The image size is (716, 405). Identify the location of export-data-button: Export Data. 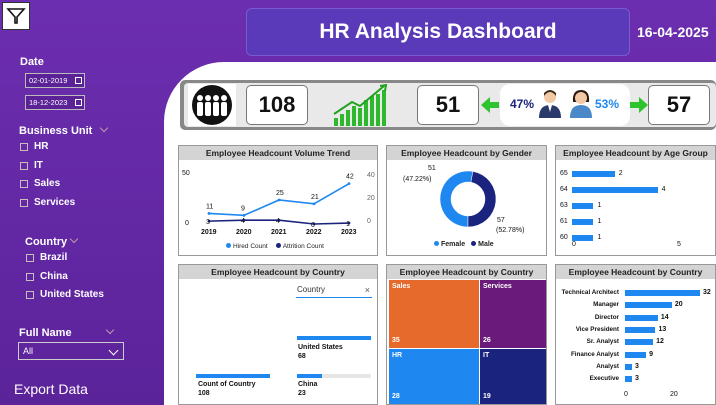
(51, 389).